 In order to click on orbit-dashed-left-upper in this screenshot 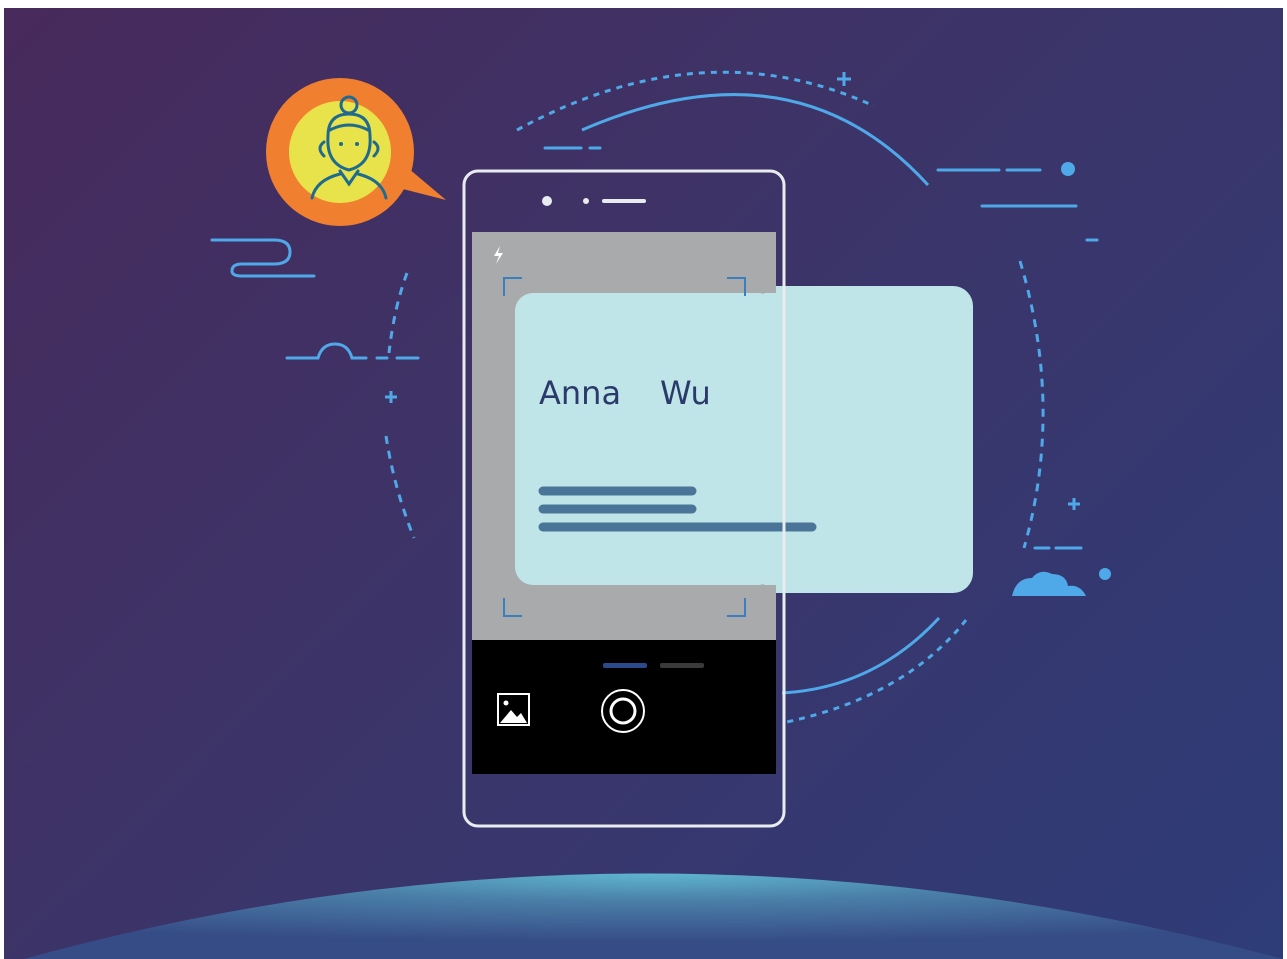, I will do `click(398, 313)`.